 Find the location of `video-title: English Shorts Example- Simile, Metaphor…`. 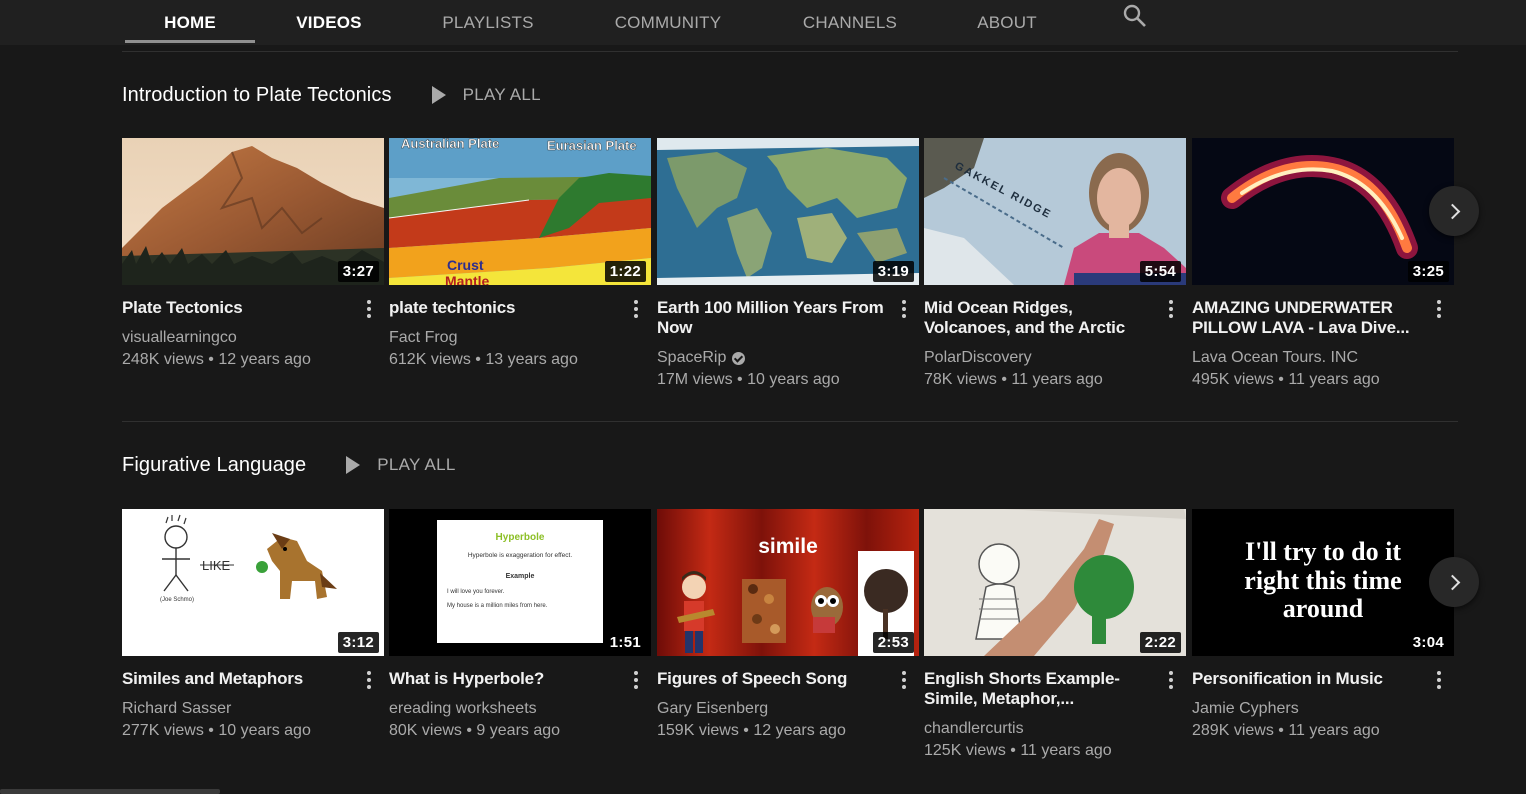

video-title: English Shorts Example- Simile, Metaphor… is located at coordinates (1040, 689).